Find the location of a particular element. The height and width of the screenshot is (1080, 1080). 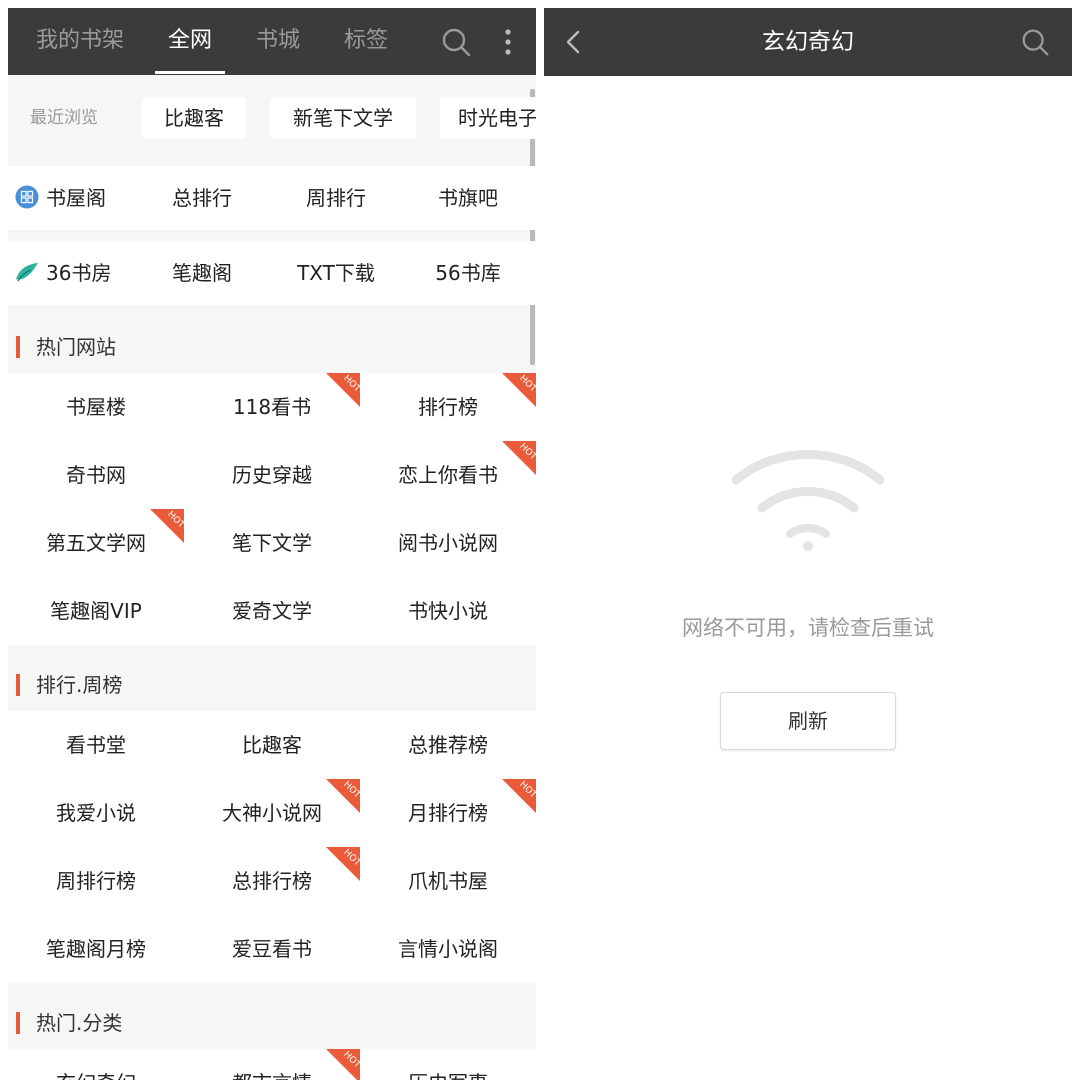

site-grid-item-label: 月排行榜 is located at coordinates (448, 813).